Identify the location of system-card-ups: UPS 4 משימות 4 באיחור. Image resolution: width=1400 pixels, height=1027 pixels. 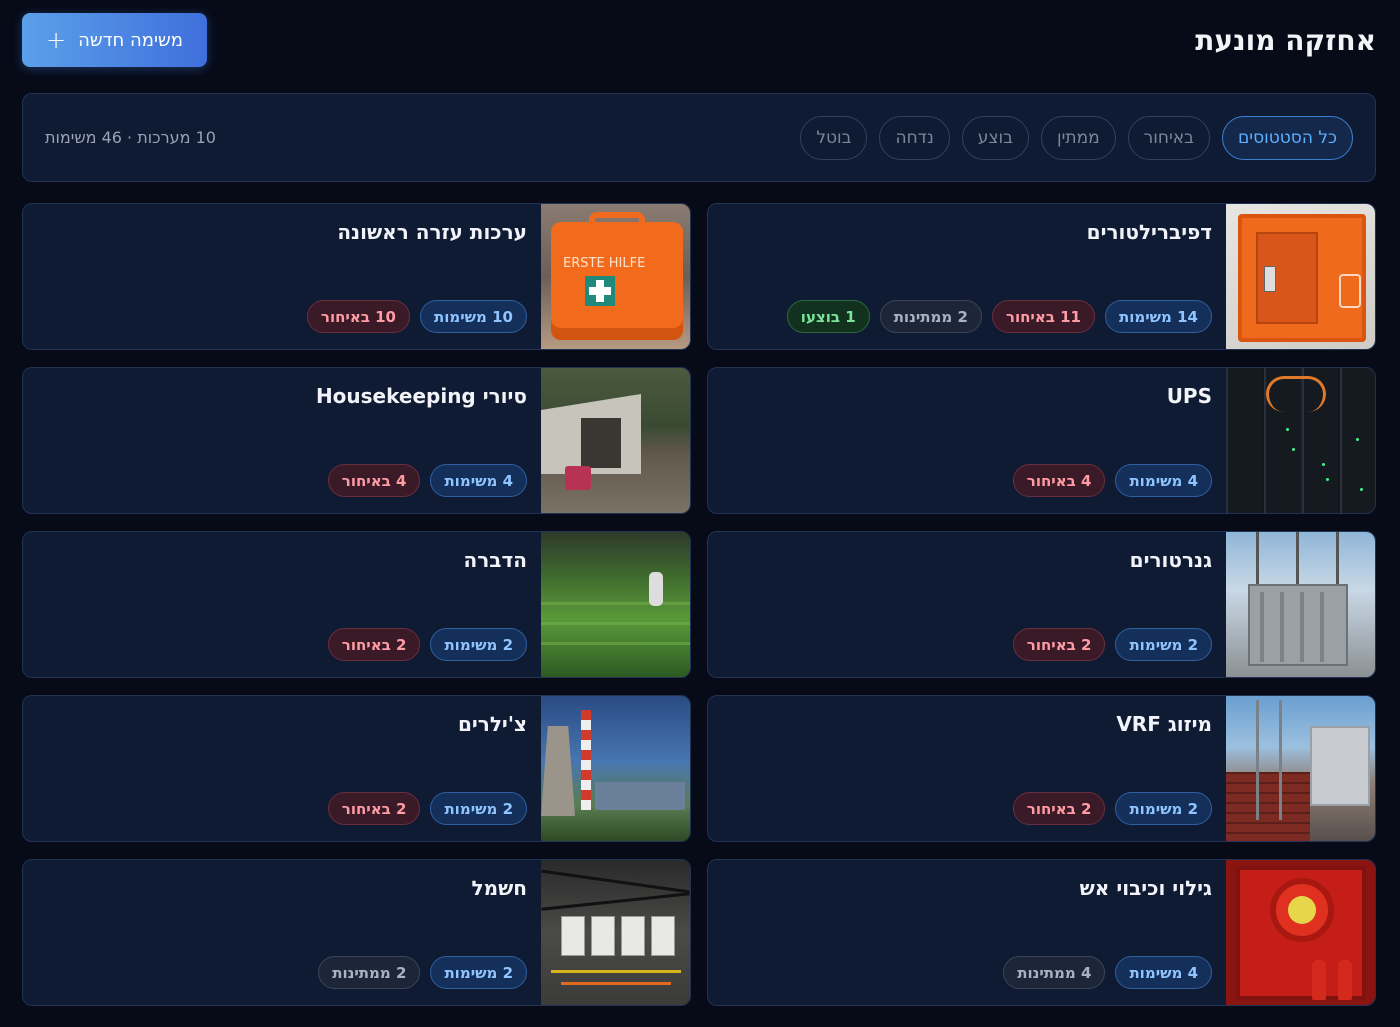
(1041, 440).